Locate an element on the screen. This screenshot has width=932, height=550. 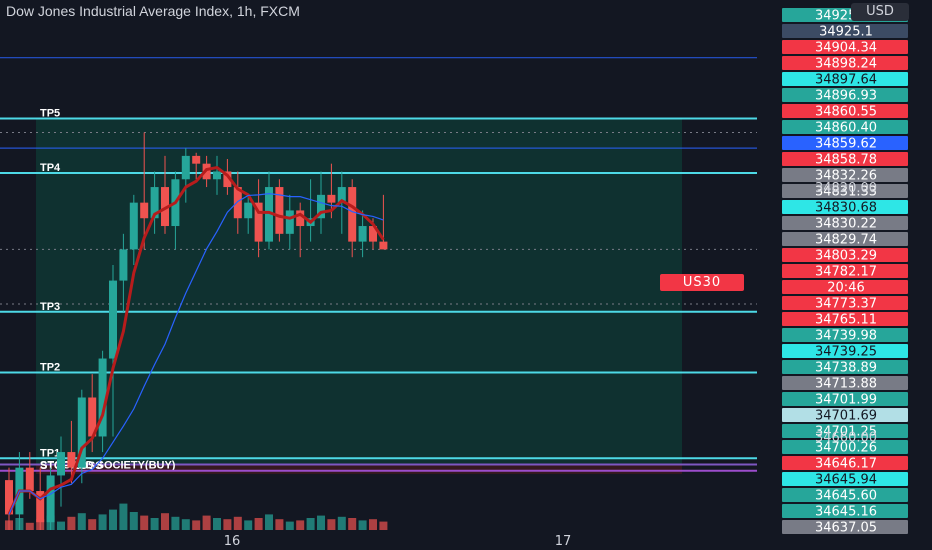
currency-button: USD is located at coordinates (880, 12).